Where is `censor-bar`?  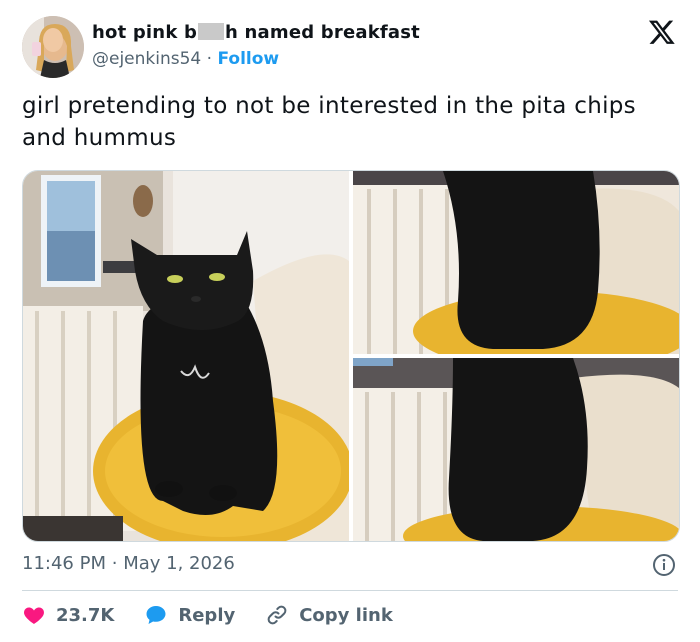
censor-bar is located at coordinates (211, 31).